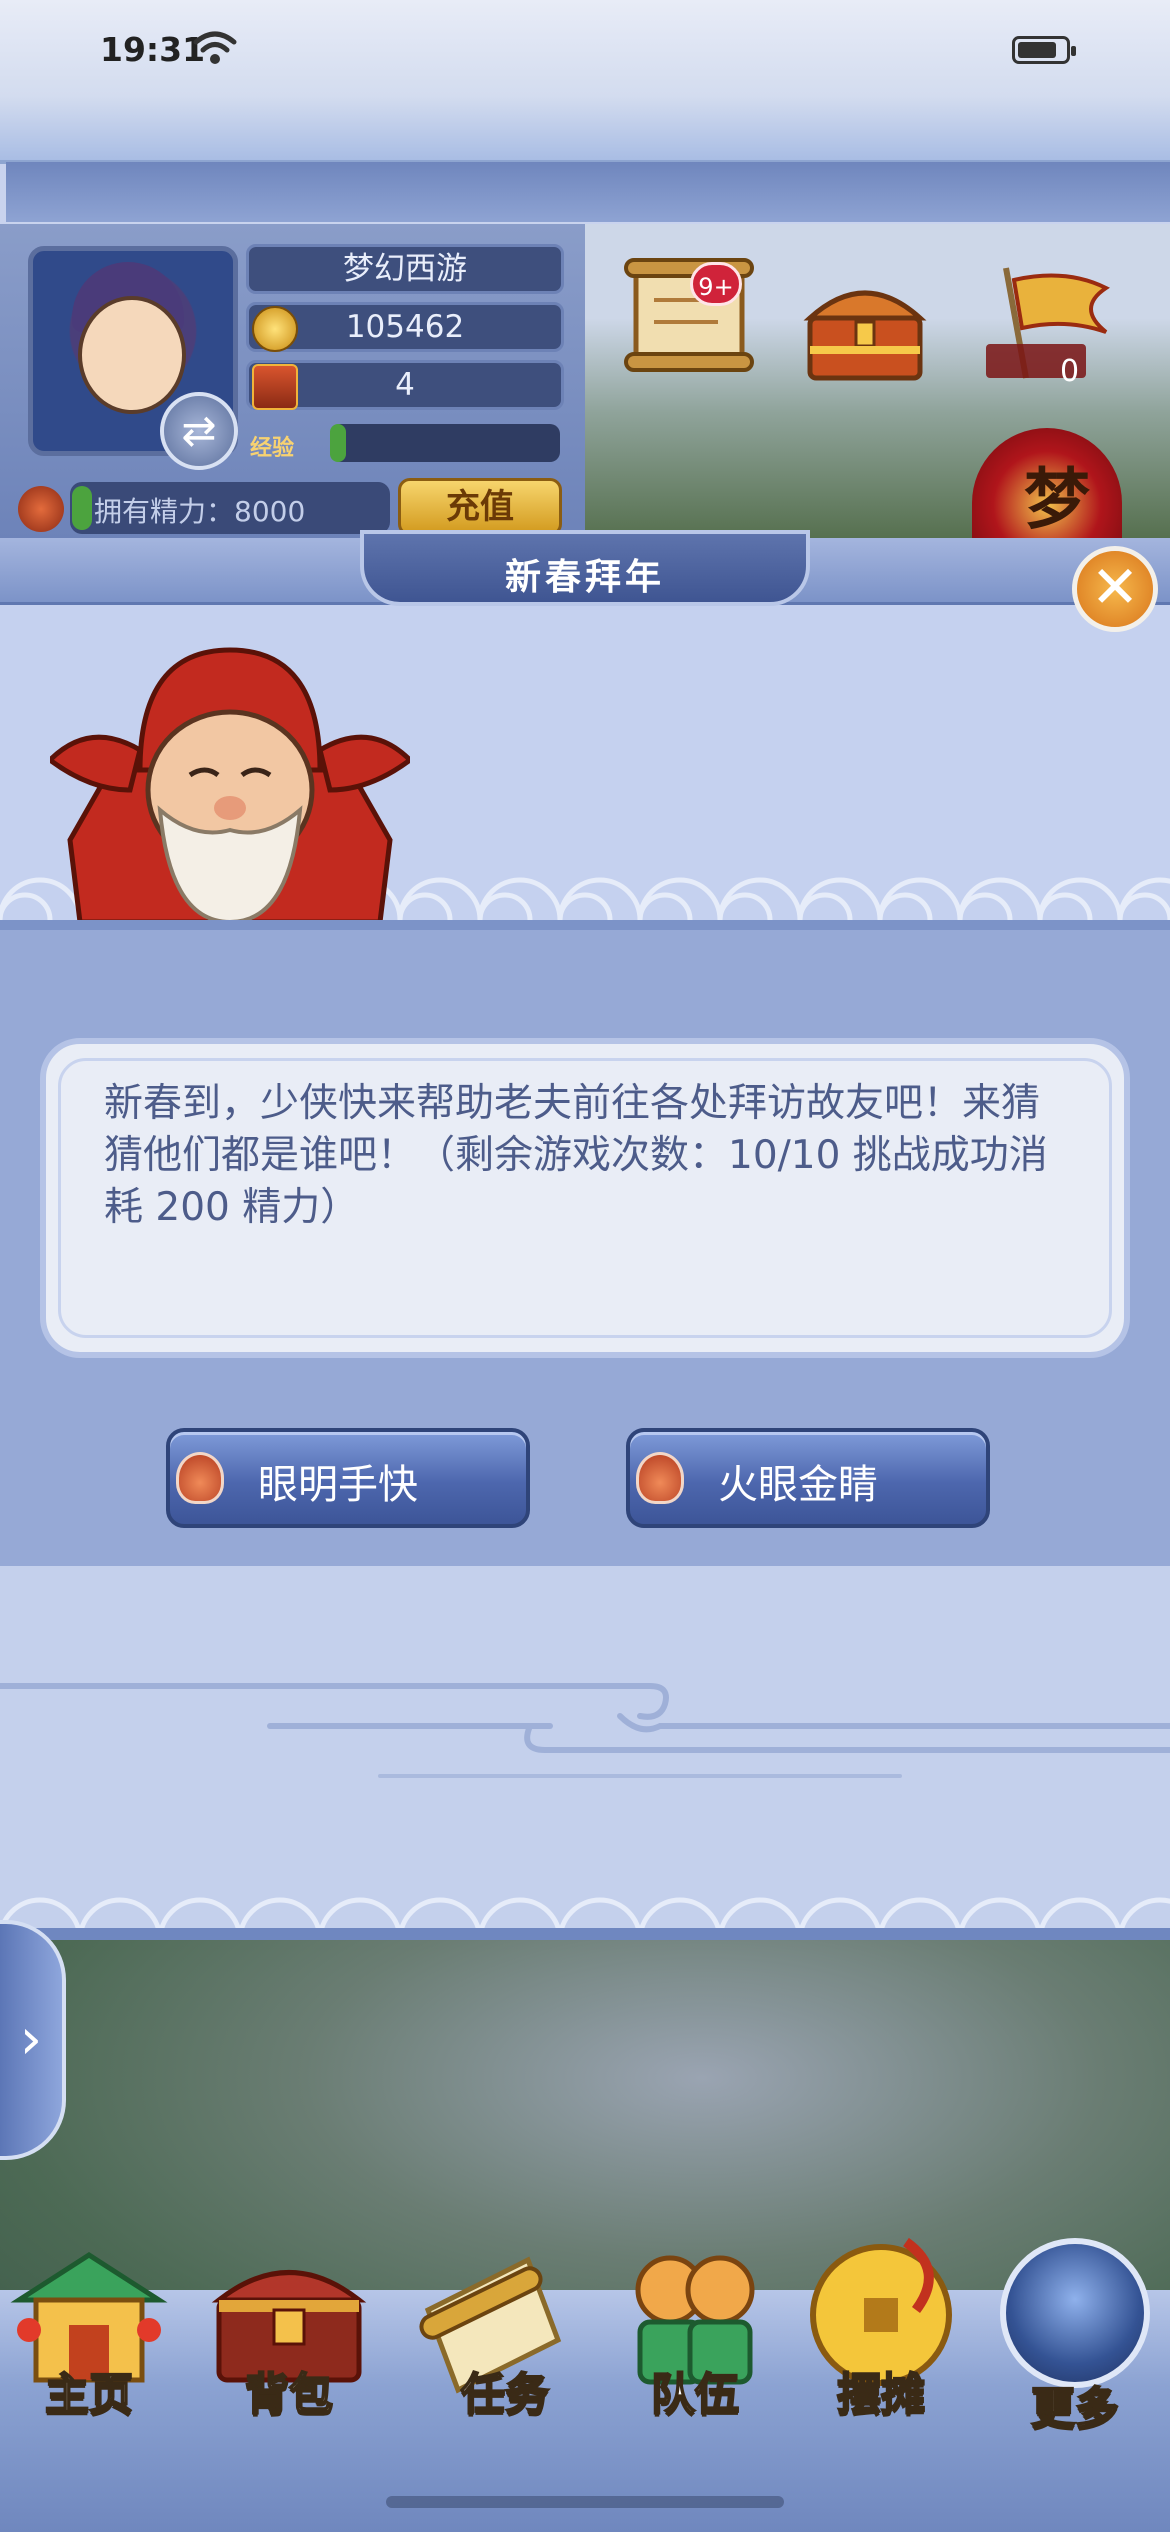 The width and height of the screenshot is (1170, 2532). What do you see at coordinates (275, 329) in the screenshot?
I see `gold-coin-icon` at bounding box center [275, 329].